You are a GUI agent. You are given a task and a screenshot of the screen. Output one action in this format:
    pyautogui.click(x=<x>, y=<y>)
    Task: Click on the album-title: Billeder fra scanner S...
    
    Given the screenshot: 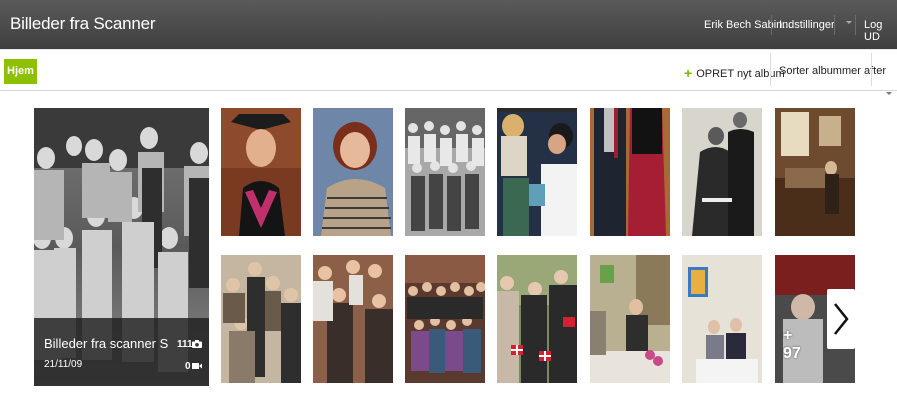 What is the action you would take?
    pyautogui.click(x=106, y=343)
    